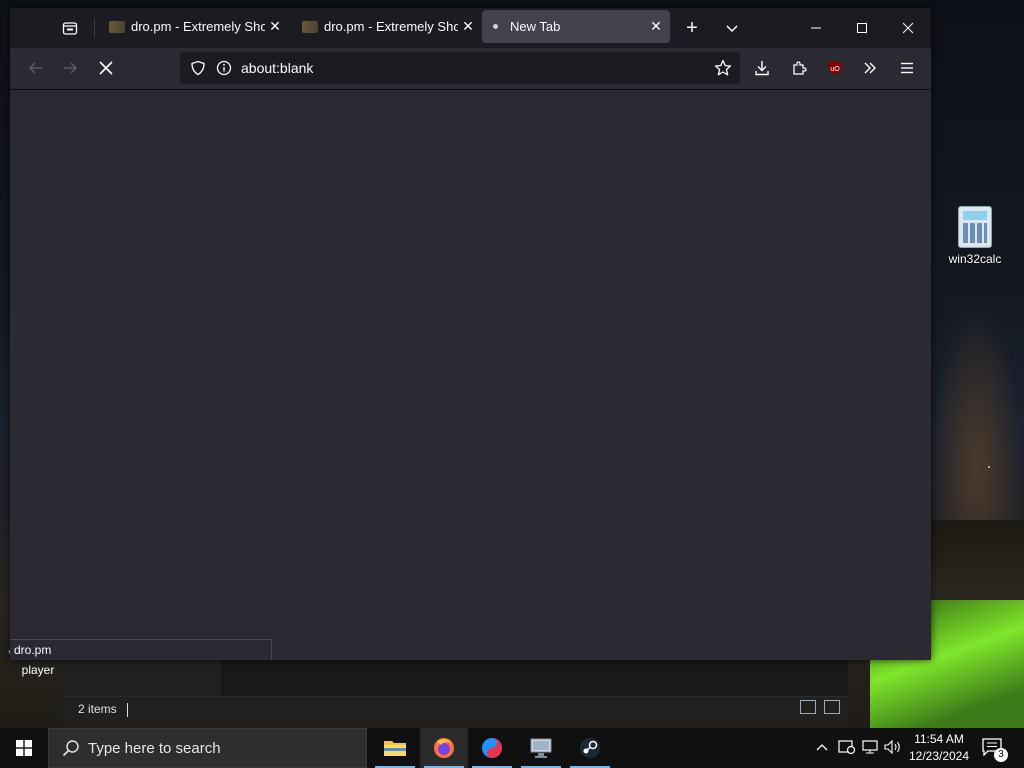 The height and width of the screenshot is (768, 1024). I want to click on tab-separator, so click(94, 28).